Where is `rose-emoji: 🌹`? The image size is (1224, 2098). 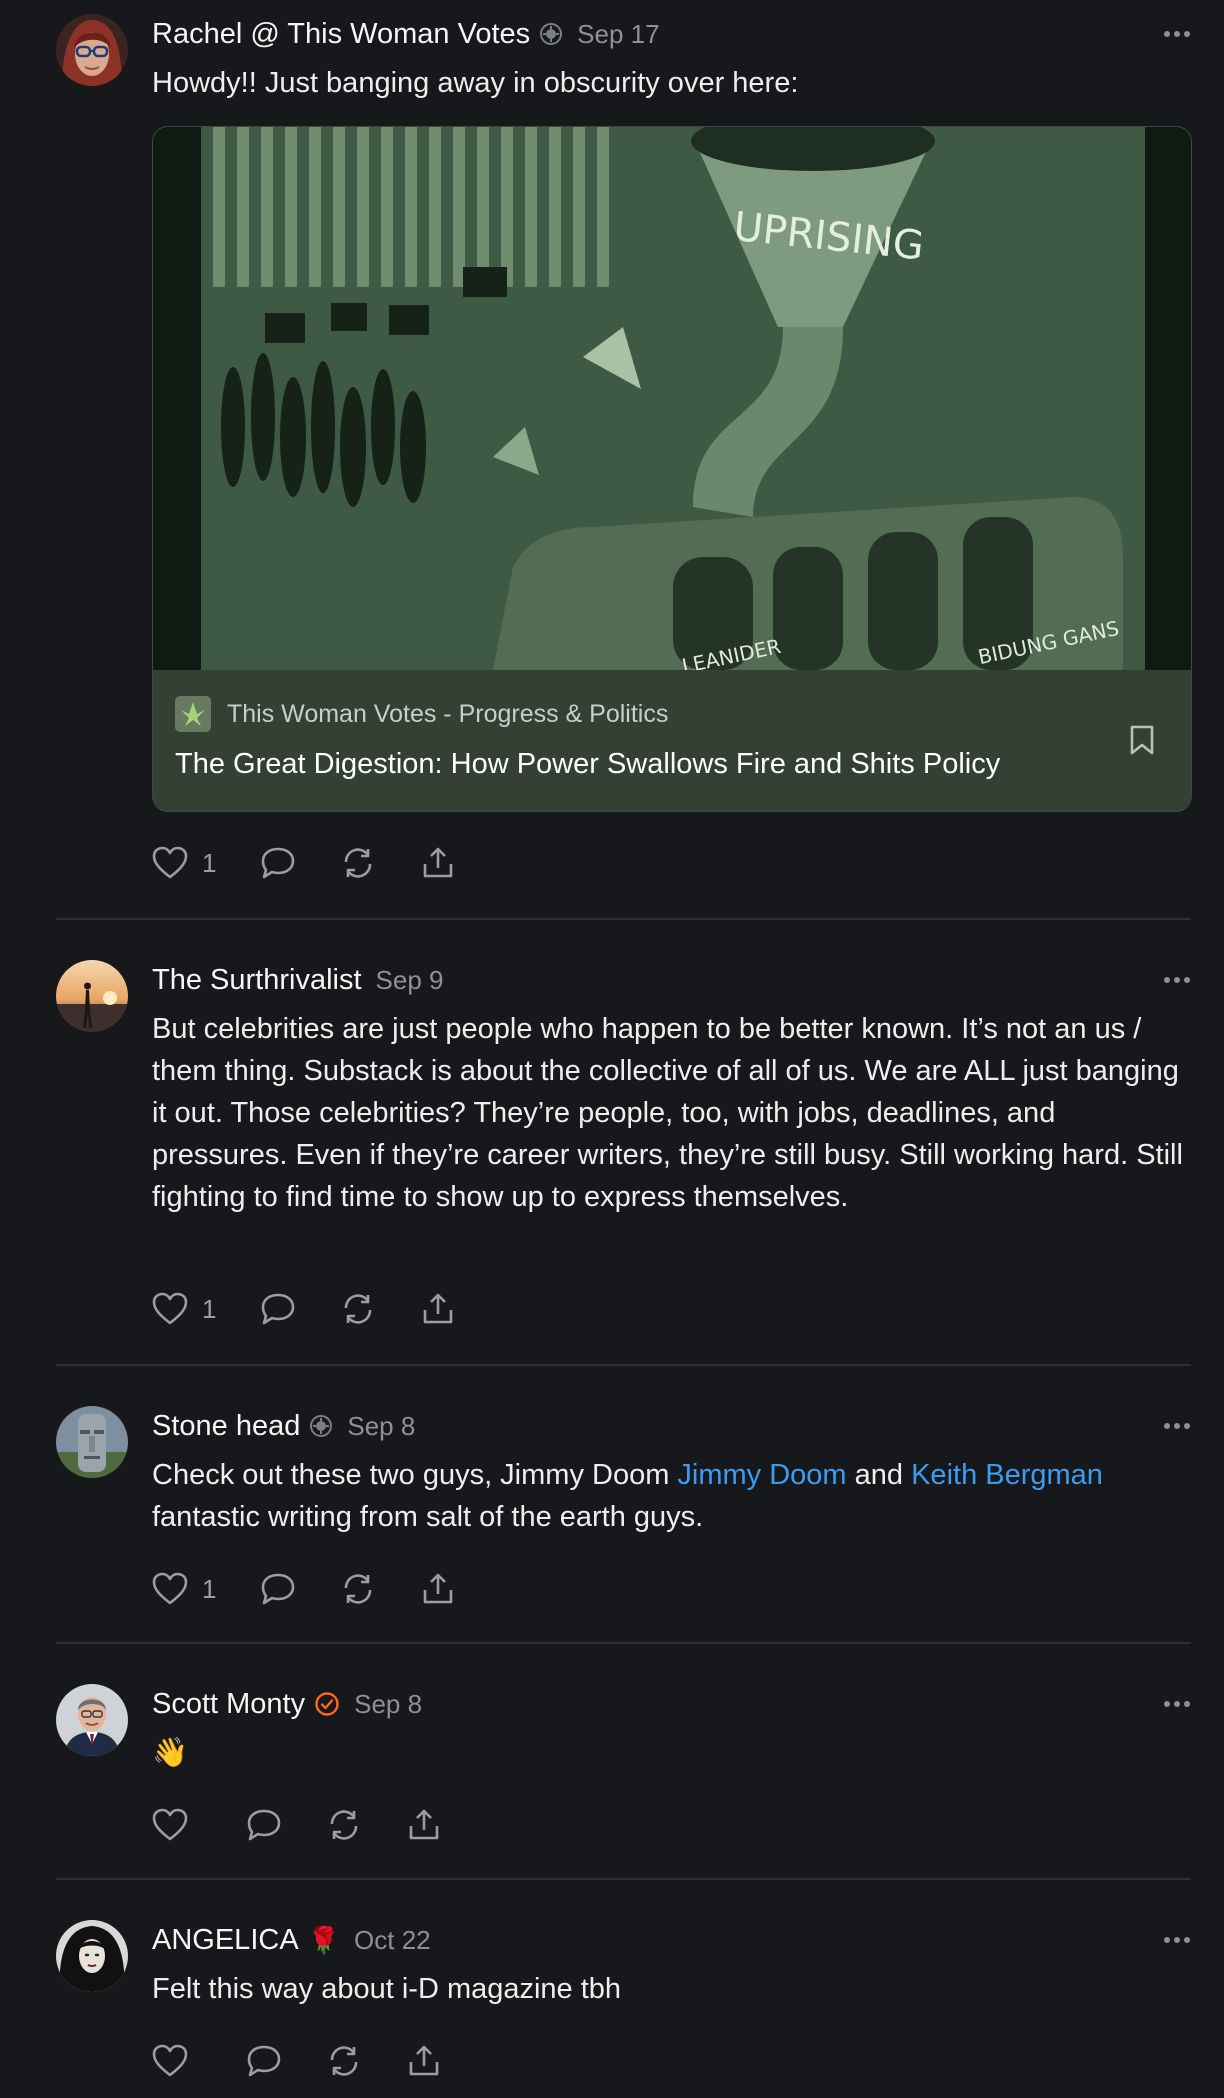
rose-emoji: 🌹 is located at coordinates (324, 1940).